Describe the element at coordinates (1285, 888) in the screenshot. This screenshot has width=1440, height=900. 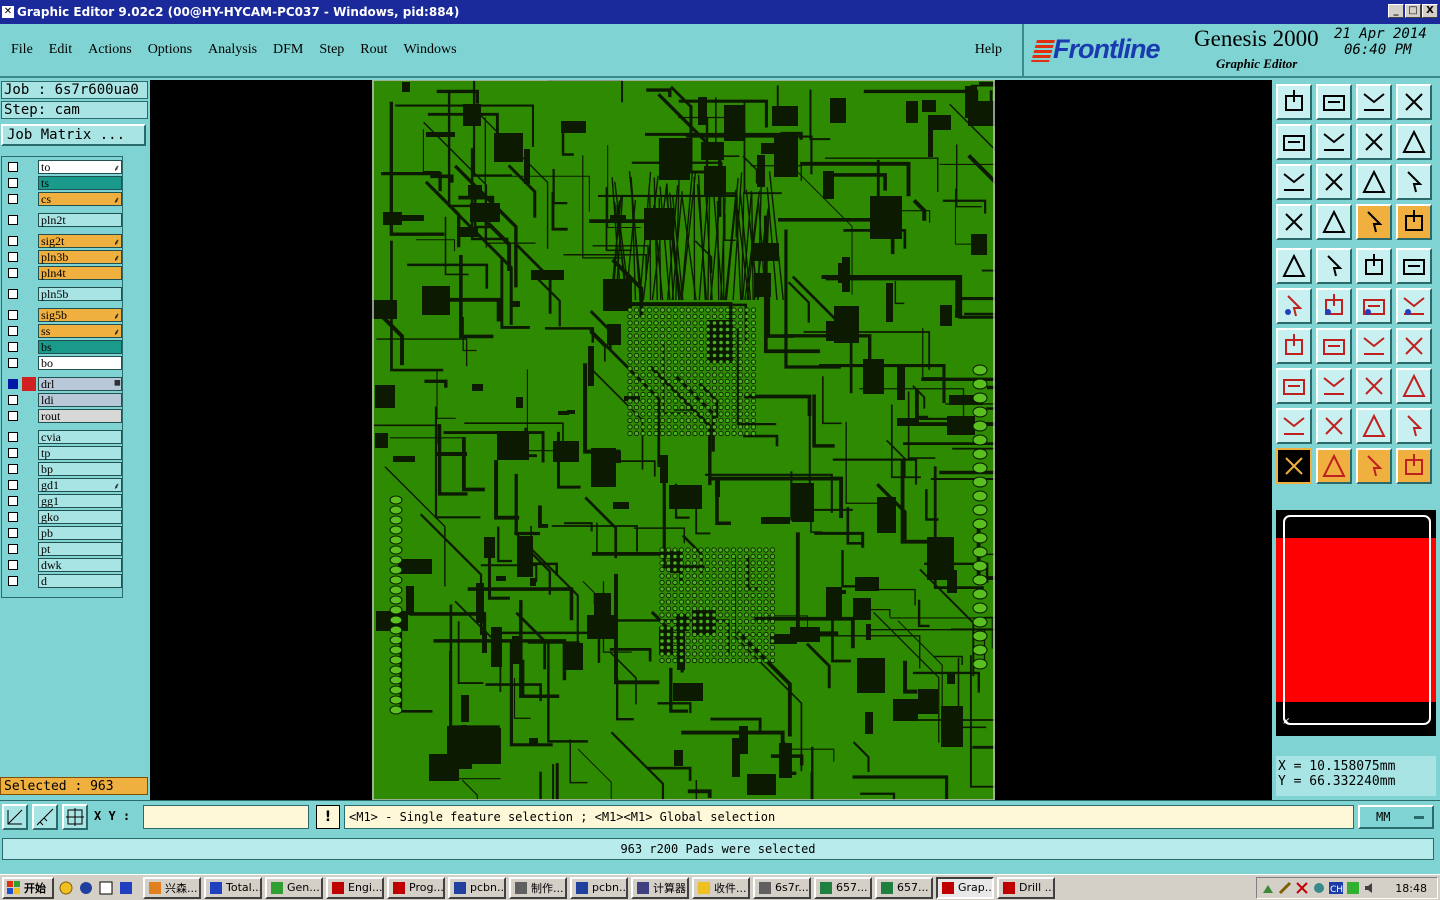
I see `tray-tool-icon` at that location.